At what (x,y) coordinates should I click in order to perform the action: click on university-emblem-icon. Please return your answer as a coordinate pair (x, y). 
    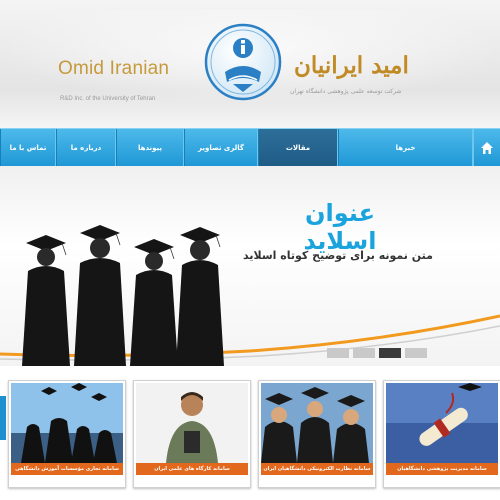
    Looking at the image, I should click on (243, 62).